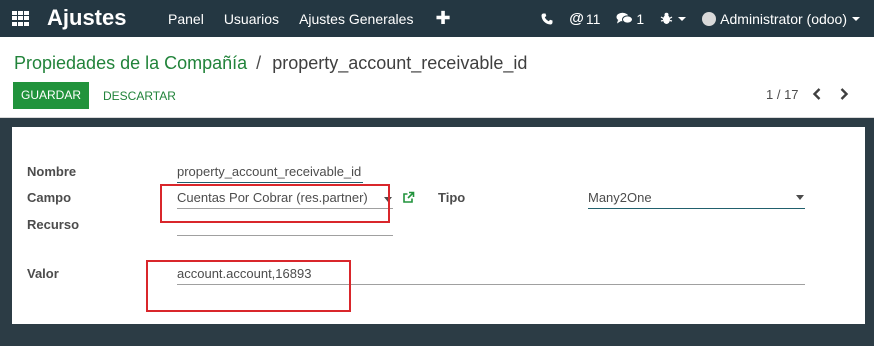  What do you see at coordinates (87, 17) in the screenshot?
I see `app-title: Ajustes` at bounding box center [87, 17].